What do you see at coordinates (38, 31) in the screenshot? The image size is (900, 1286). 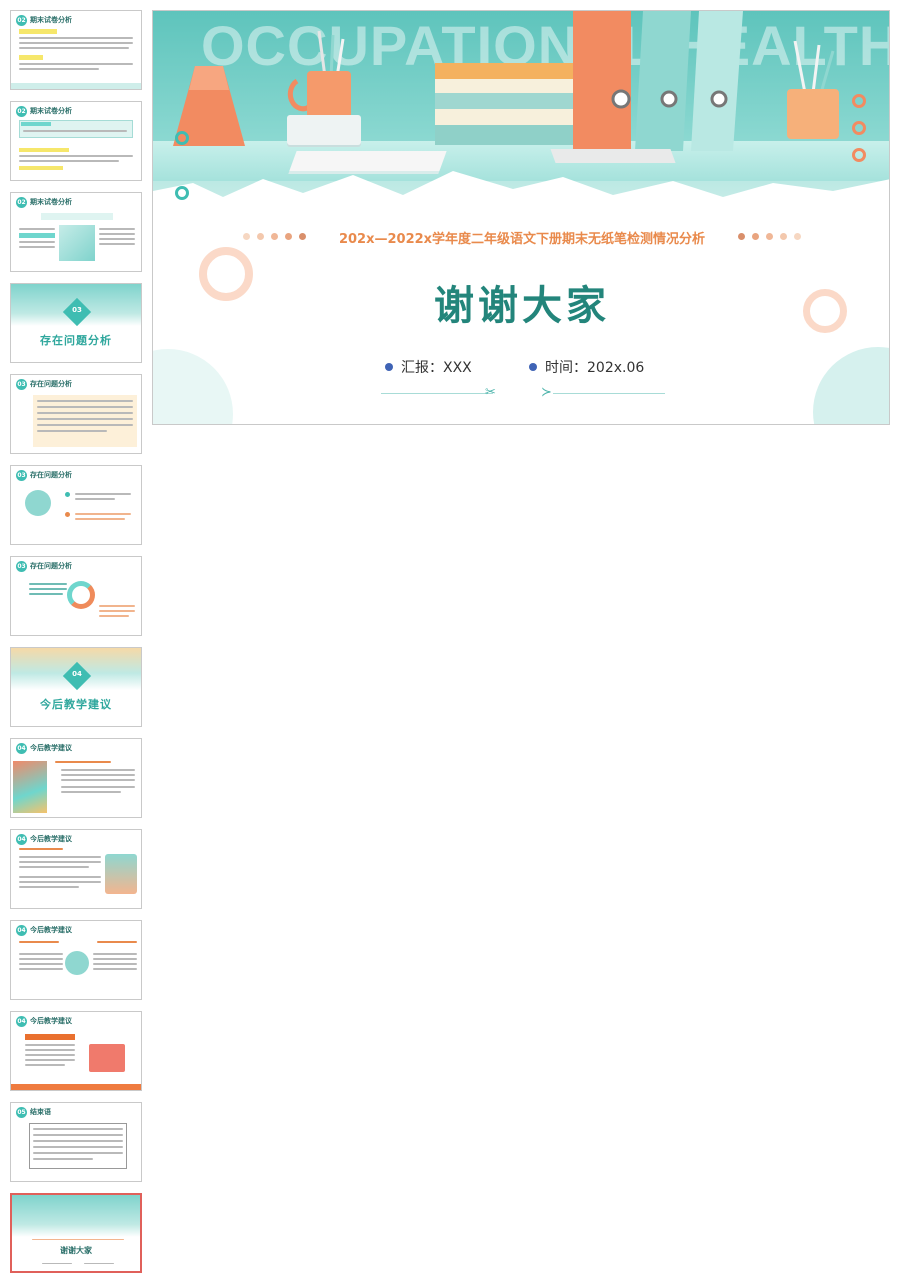 I see `highlight` at bounding box center [38, 31].